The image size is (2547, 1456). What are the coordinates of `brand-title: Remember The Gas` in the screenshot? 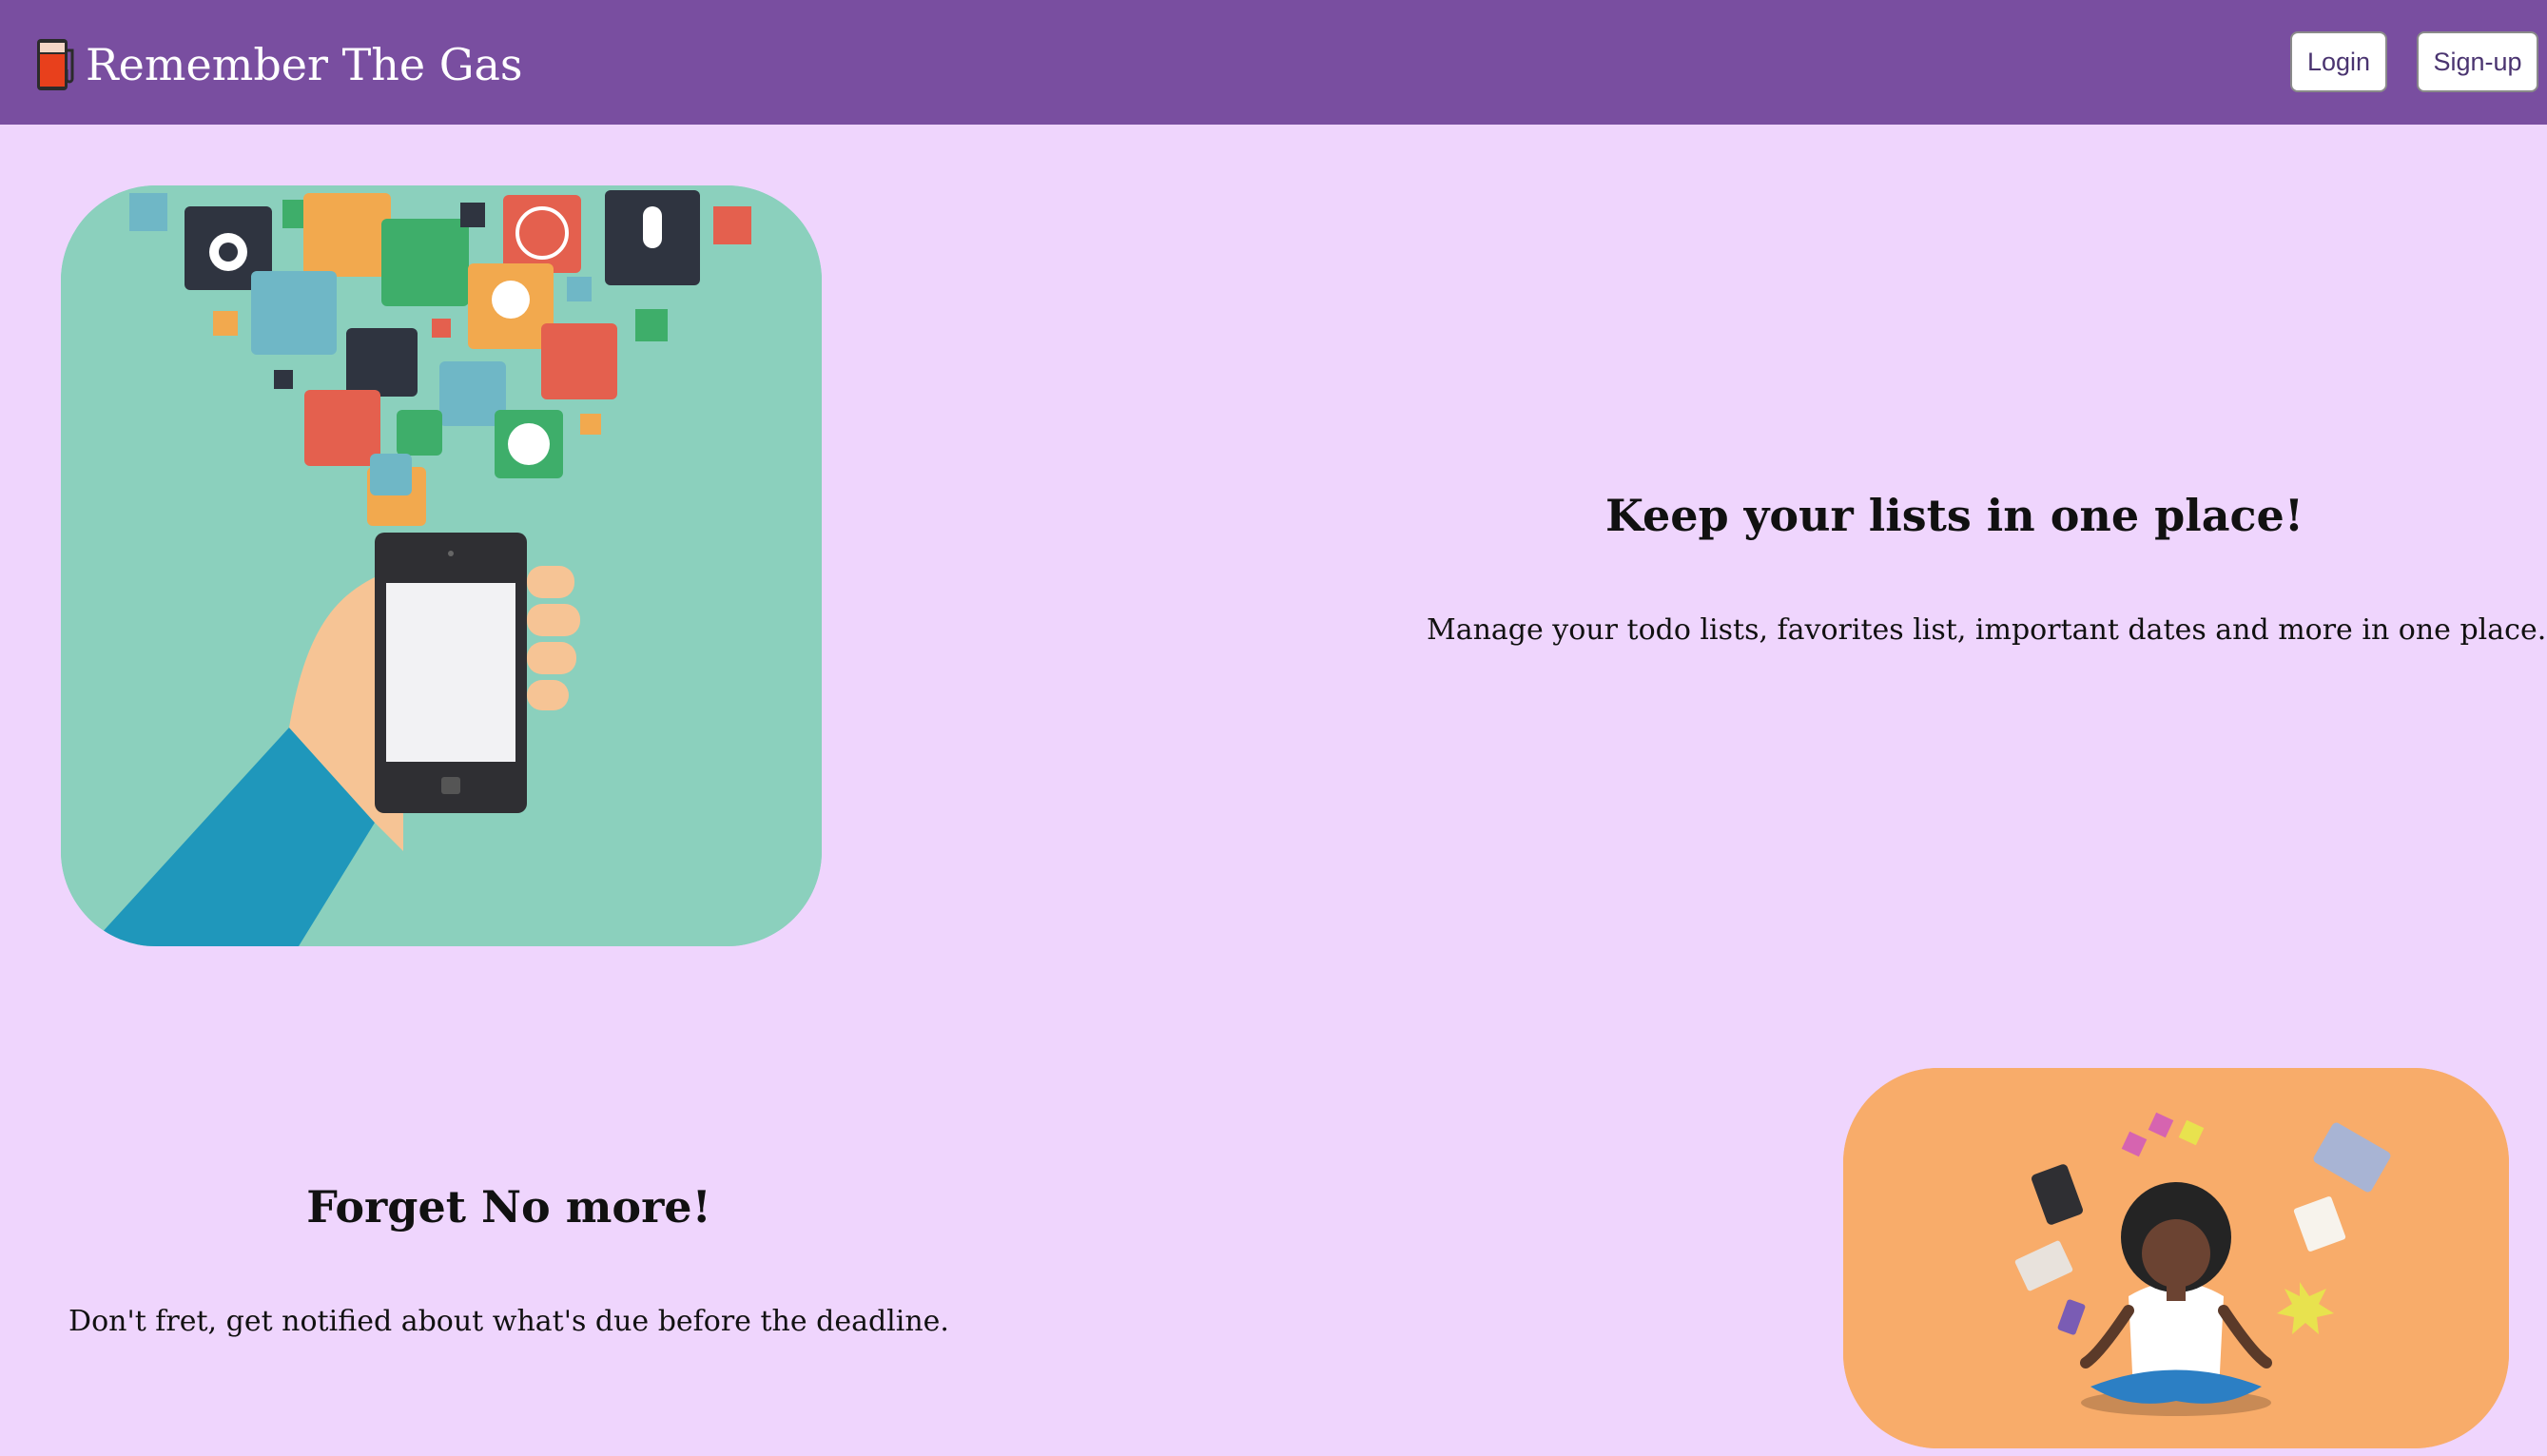 It's located at (304, 64).